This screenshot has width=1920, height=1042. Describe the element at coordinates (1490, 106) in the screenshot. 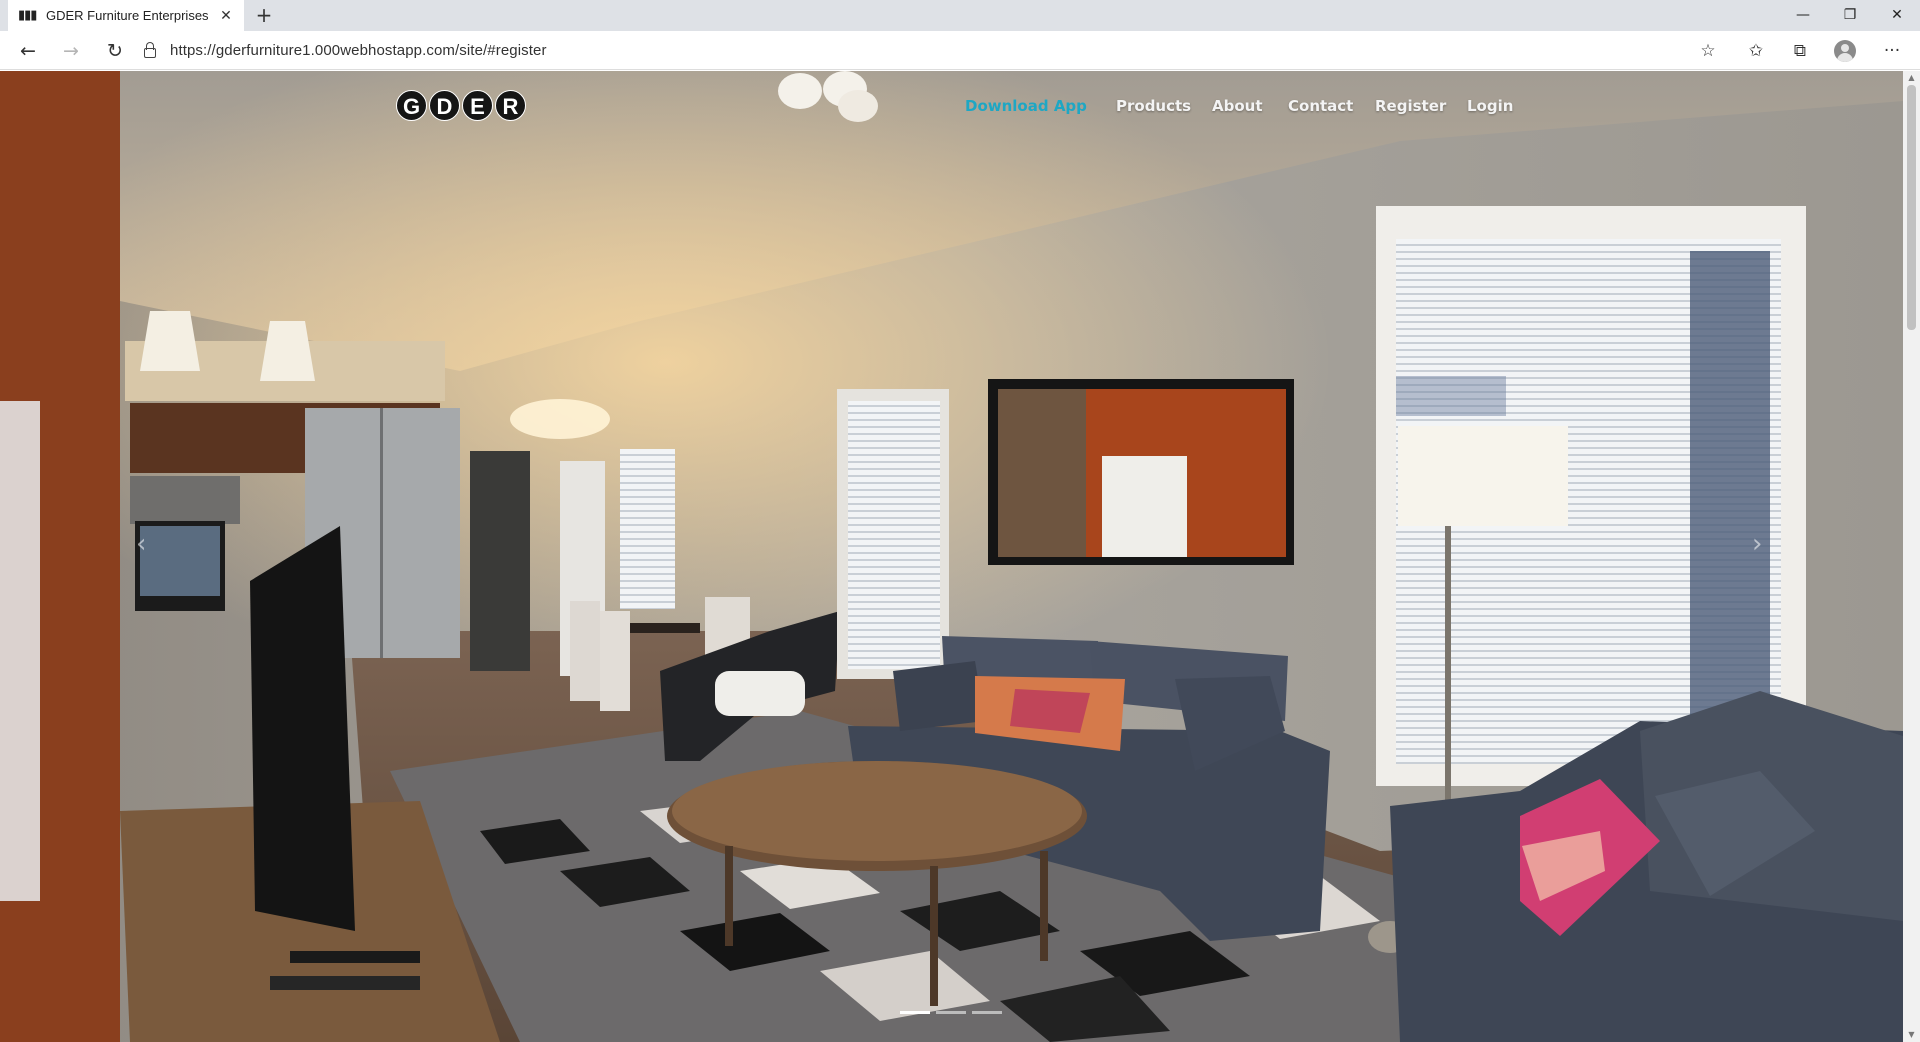

I see `nav-login: Login` at that location.